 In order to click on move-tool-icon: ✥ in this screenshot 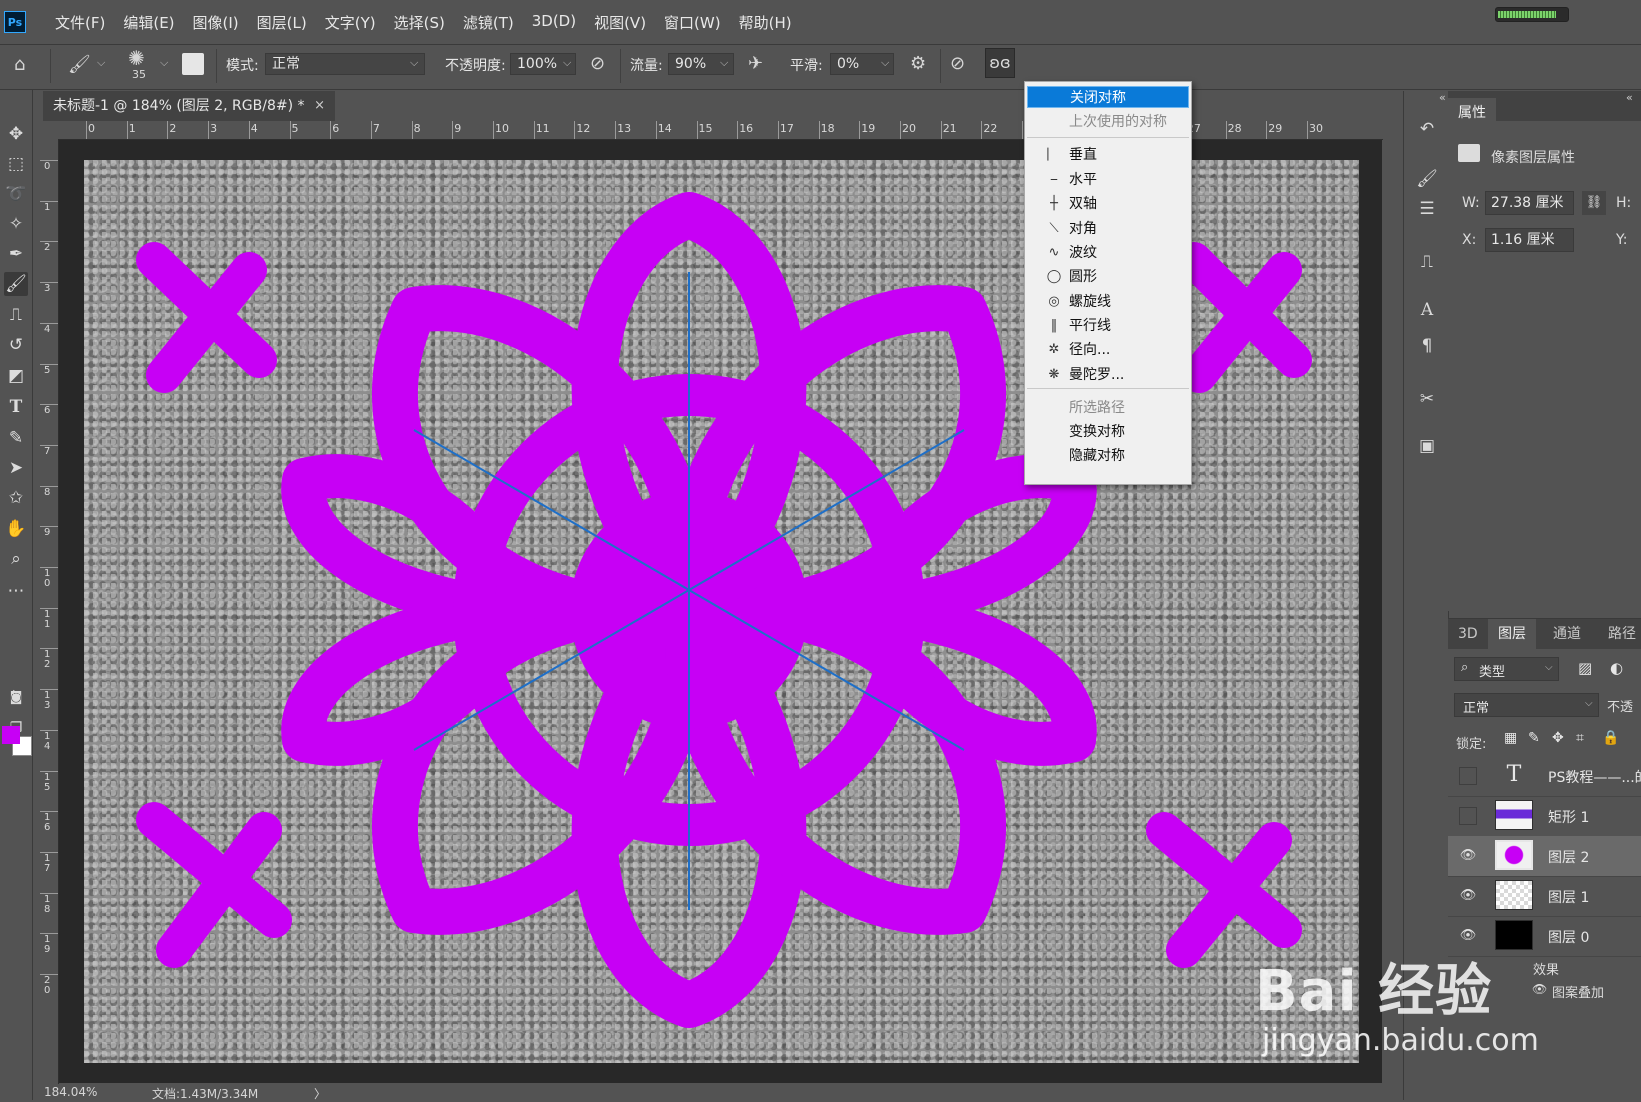, I will do `click(16, 134)`.